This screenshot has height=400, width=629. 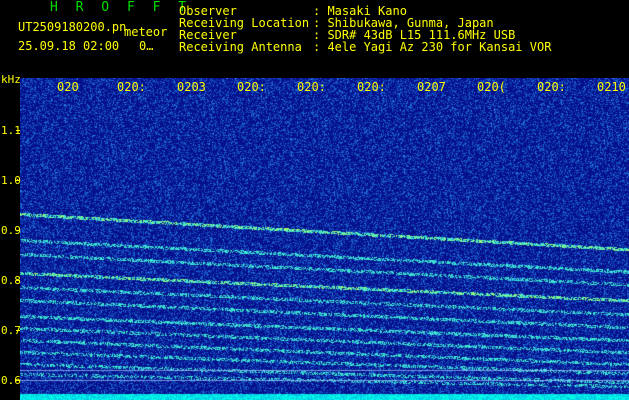 What do you see at coordinates (611, 87) in the screenshot?
I see `x-tick-label: 0210` at bounding box center [611, 87].